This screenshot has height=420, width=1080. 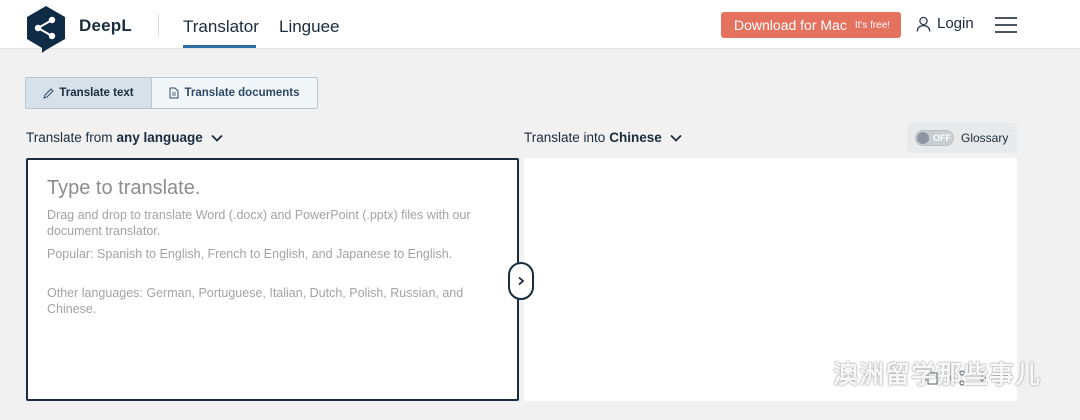 I want to click on target-language-selector: Translate into Chinese, so click(x=603, y=137).